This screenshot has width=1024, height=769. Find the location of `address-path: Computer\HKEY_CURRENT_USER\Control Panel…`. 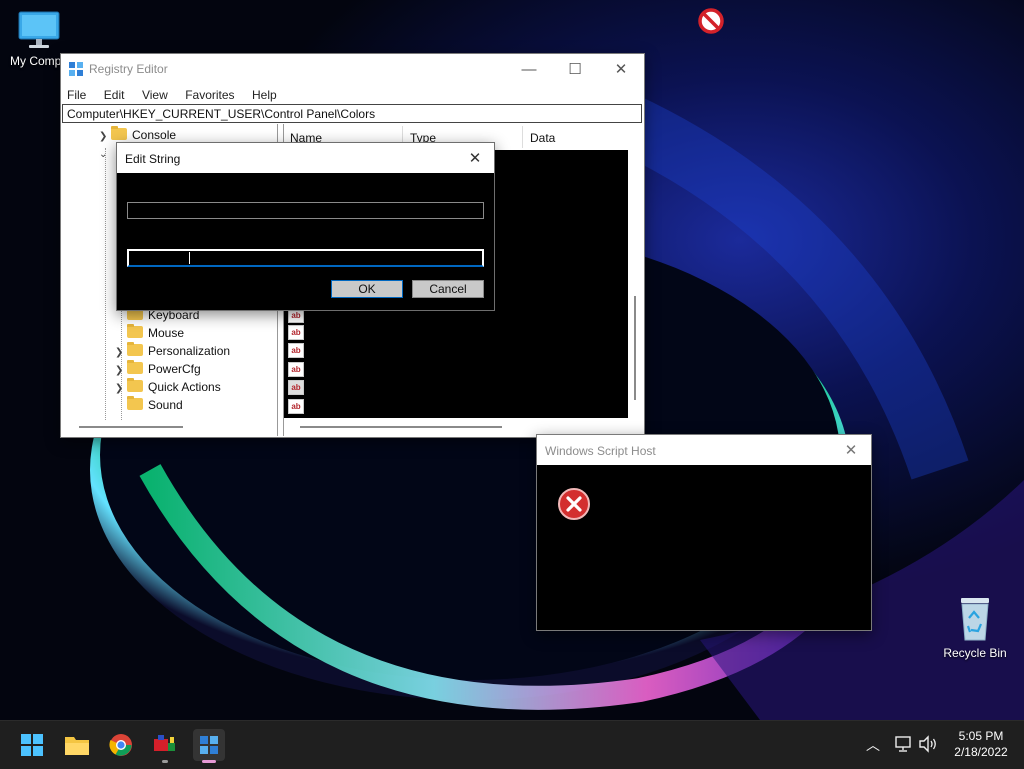

address-path: Computer\HKEY_CURRENT_USER\Control Panel… is located at coordinates (221, 114).